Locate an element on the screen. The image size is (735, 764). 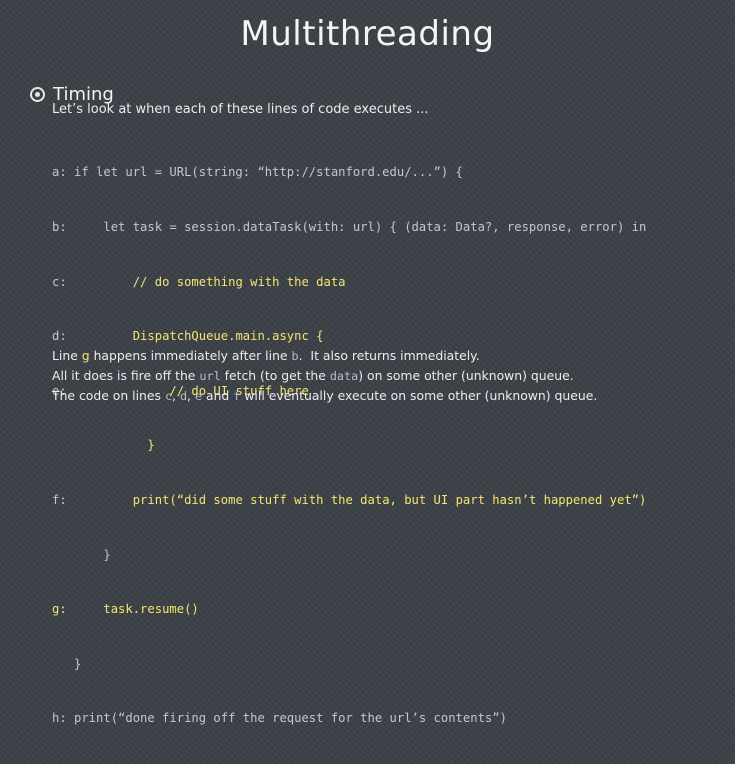
text: happens immediately after line is located at coordinates (190, 355).